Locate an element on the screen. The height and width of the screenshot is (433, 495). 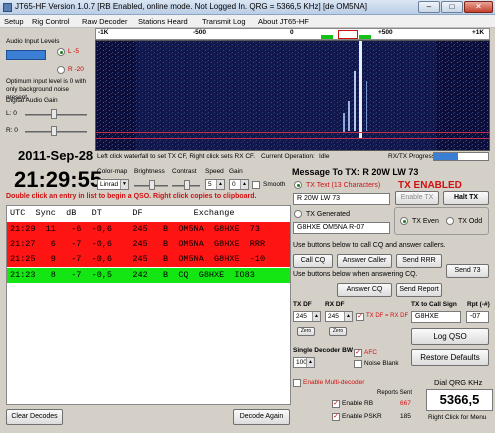
call-cq-button: Call CQ is located at coordinates (313, 261).